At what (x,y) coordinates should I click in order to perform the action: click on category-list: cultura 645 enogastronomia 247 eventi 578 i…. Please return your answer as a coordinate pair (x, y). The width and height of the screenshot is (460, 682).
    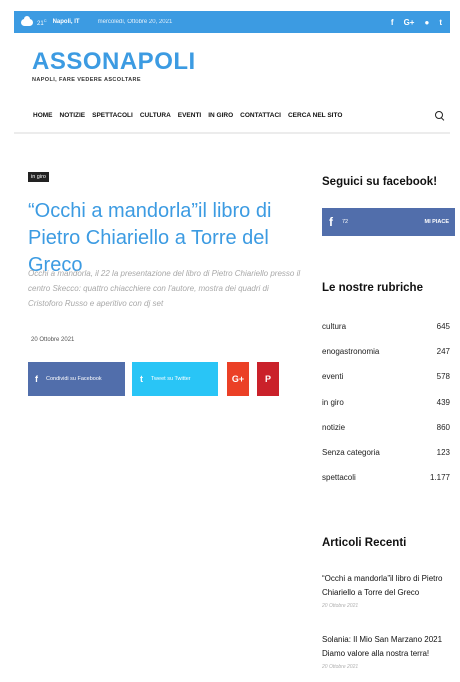
    Looking at the image, I should click on (386, 402).